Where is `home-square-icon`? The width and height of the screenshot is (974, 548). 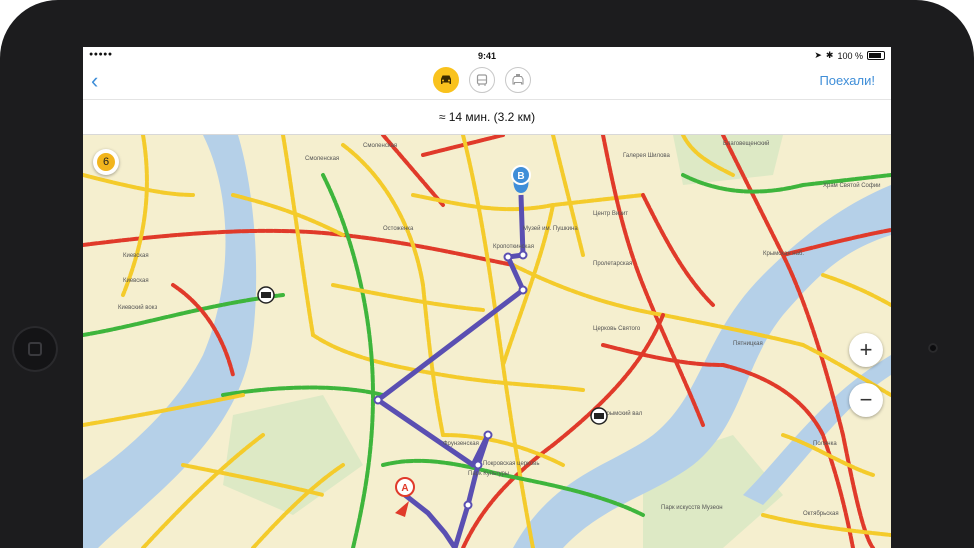 home-square-icon is located at coordinates (35, 349).